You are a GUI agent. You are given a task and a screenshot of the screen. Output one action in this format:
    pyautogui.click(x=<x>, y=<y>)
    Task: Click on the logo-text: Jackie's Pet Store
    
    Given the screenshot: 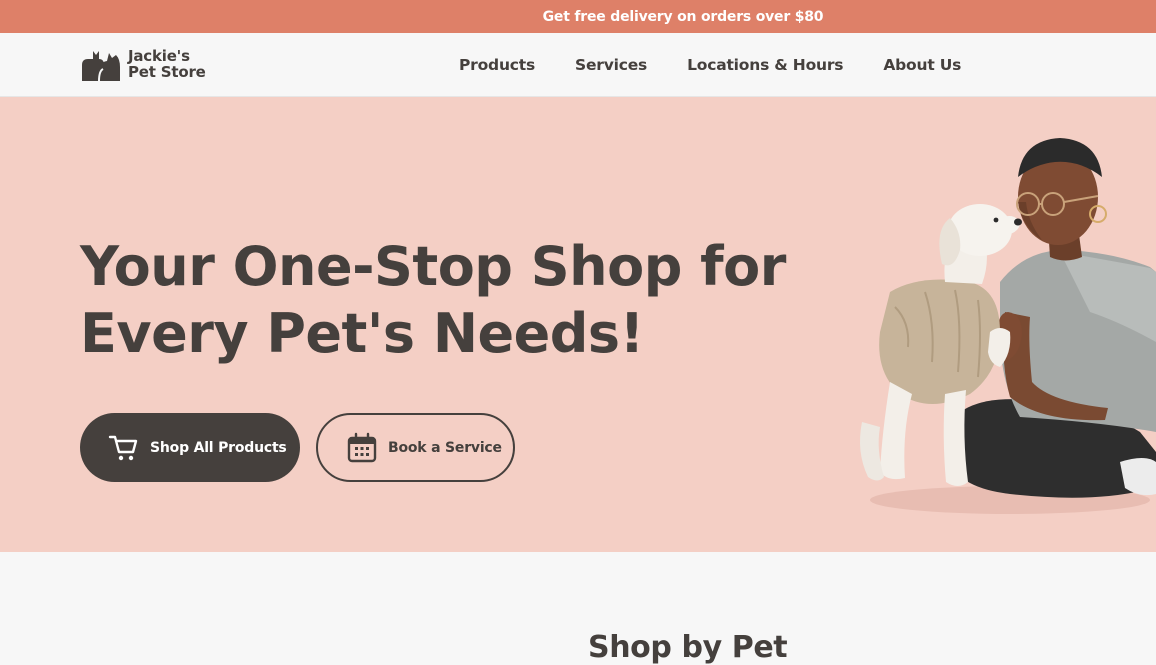 What is the action you would take?
    pyautogui.click(x=167, y=64)
    